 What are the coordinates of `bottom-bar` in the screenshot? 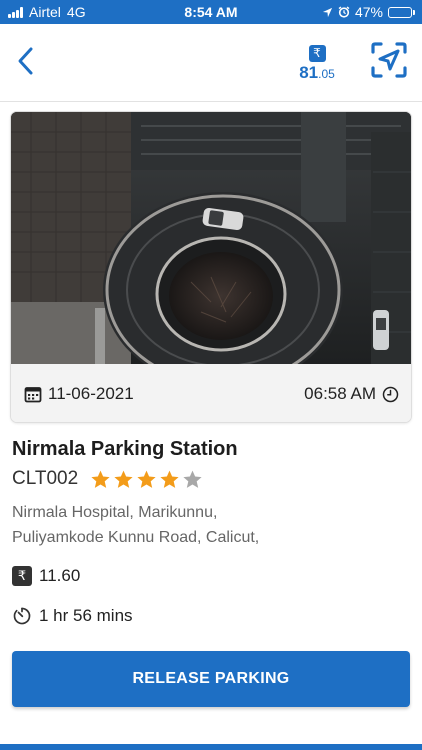 It's located at (211, 747).